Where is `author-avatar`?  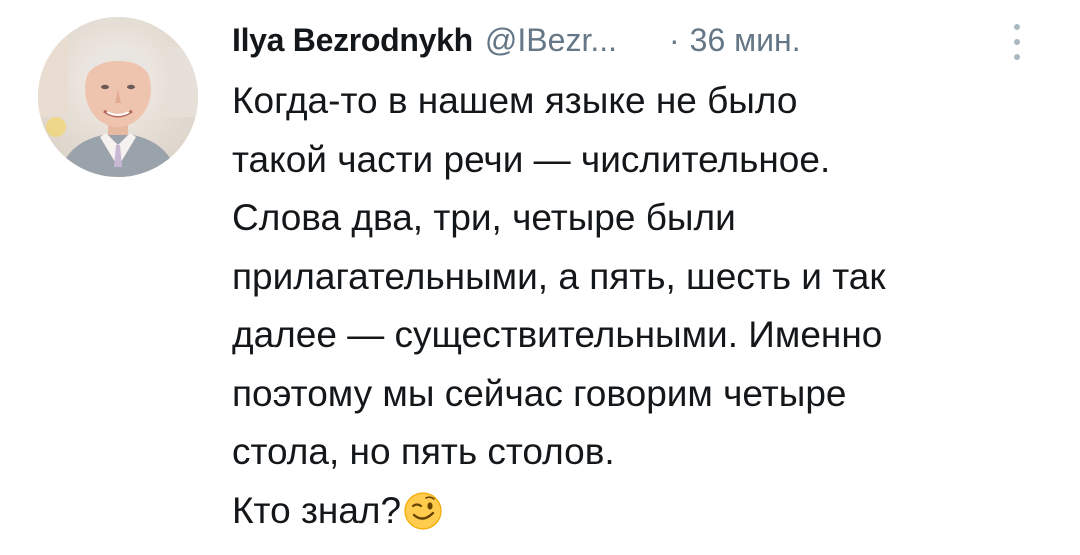 author-avatar is located at coordinates (118, 97).